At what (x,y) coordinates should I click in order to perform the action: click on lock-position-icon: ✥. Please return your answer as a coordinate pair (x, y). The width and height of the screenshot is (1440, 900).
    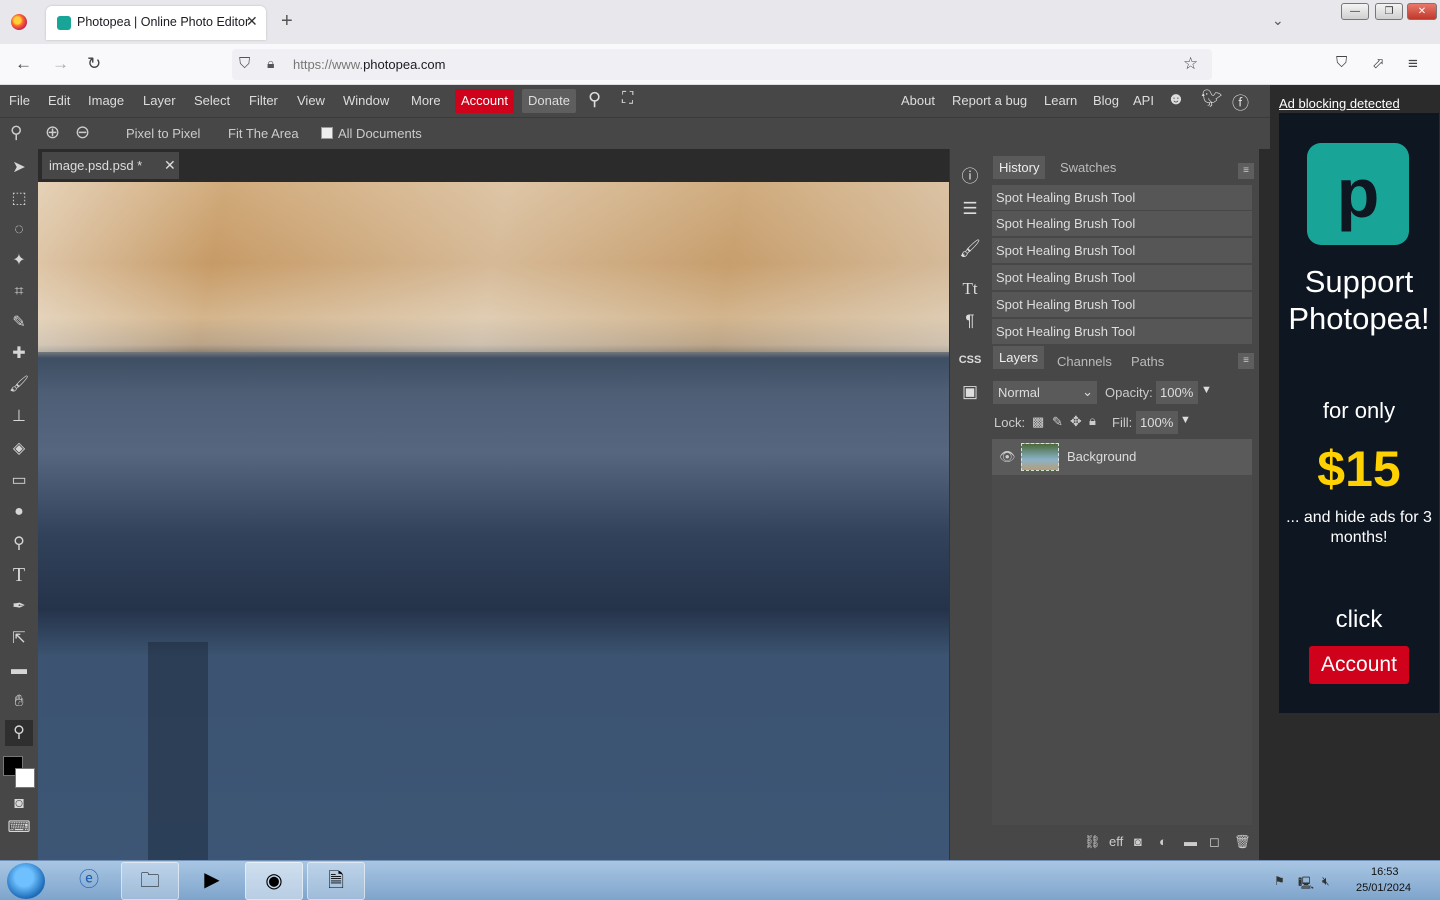
    Looking at the image, I should click on (1076, 421).